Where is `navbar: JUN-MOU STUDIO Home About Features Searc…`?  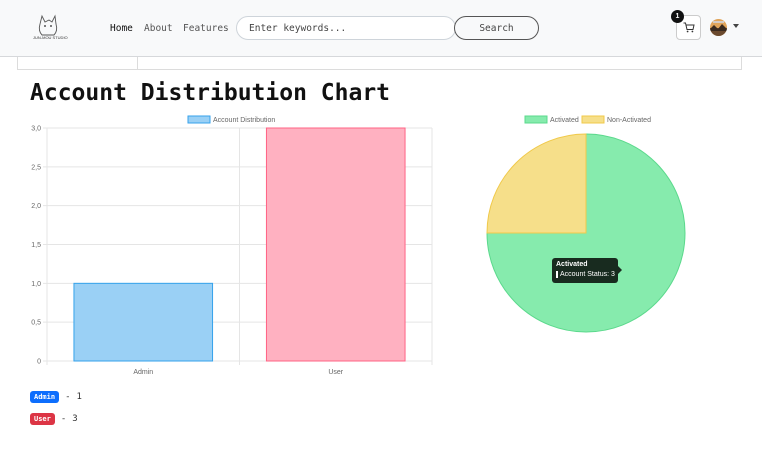
navbar: JUN-MOU STUDIO Home About Features Searc… is located at coordinates (381, 28).